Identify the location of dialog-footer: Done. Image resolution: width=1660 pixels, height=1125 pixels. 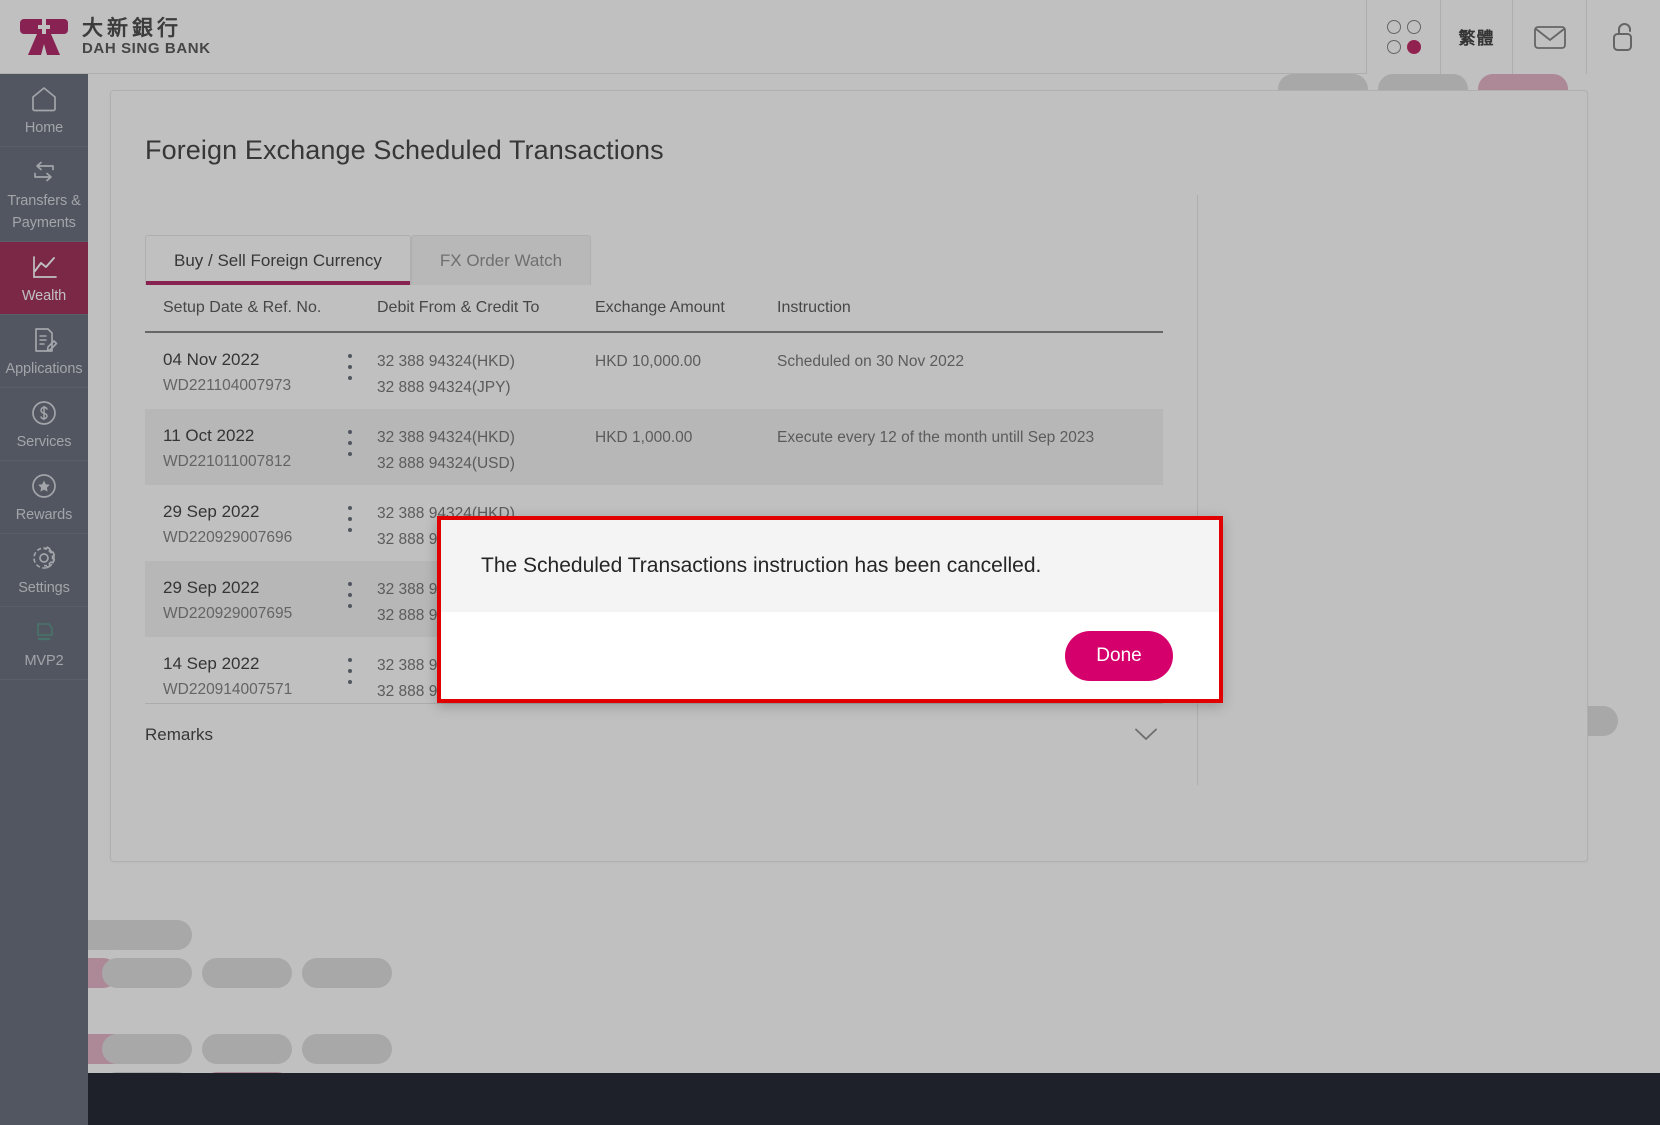
(830, 655).